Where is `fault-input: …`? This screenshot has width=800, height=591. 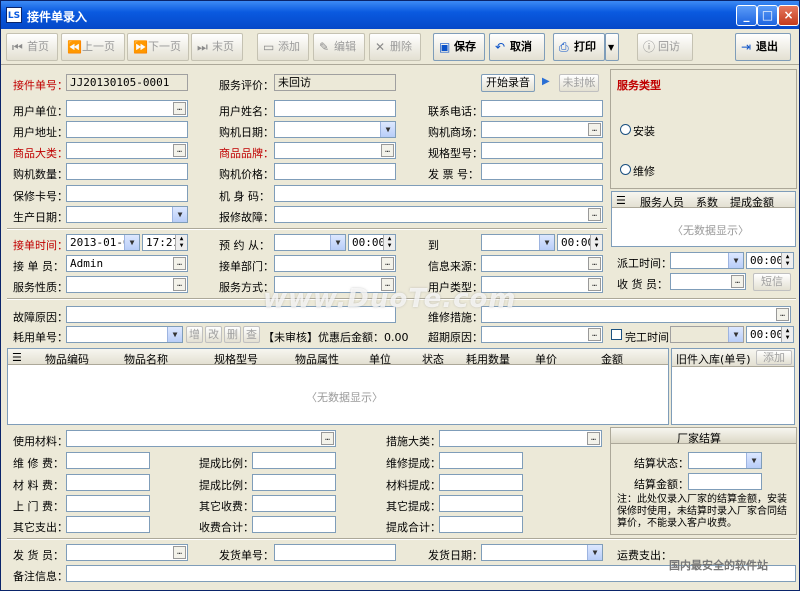
fault-input: … is located at coordinates (438, 214).